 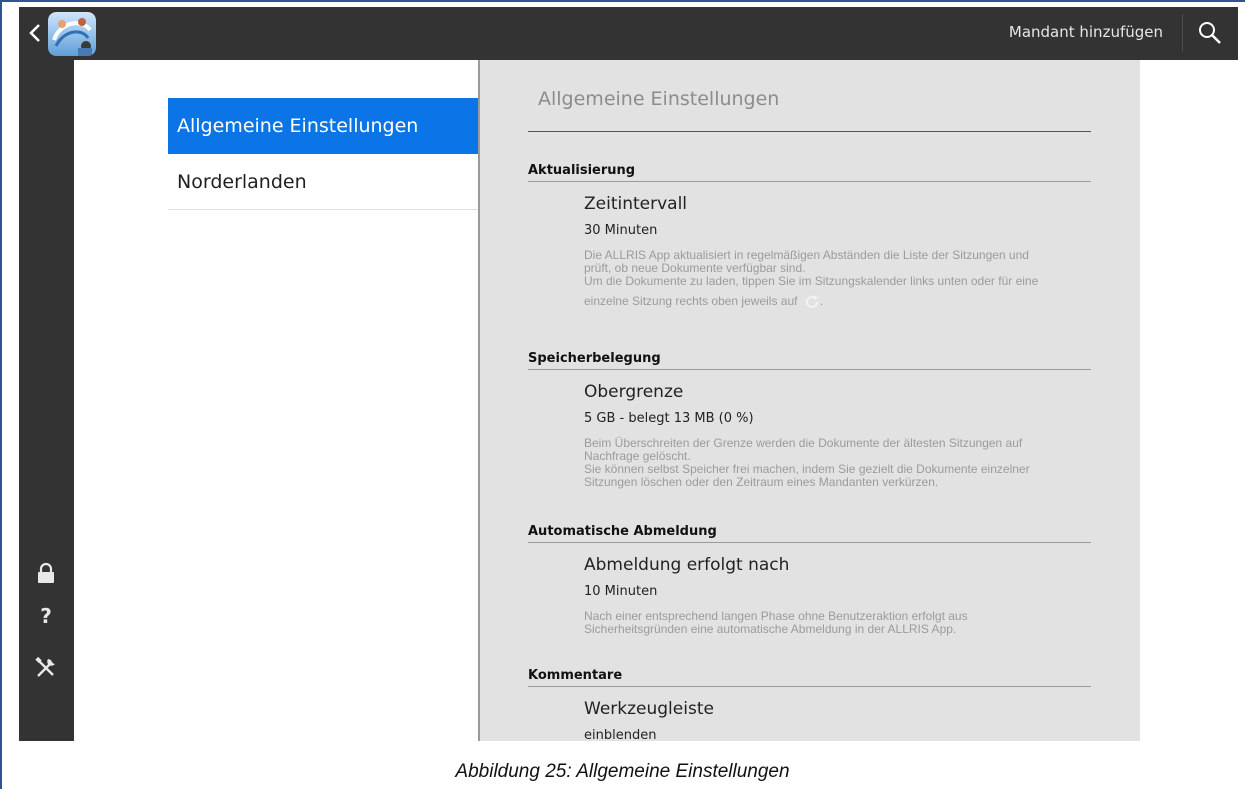 I want to click on nav-item-norderlanden: Norderlanden, so click(x=323, y=182).